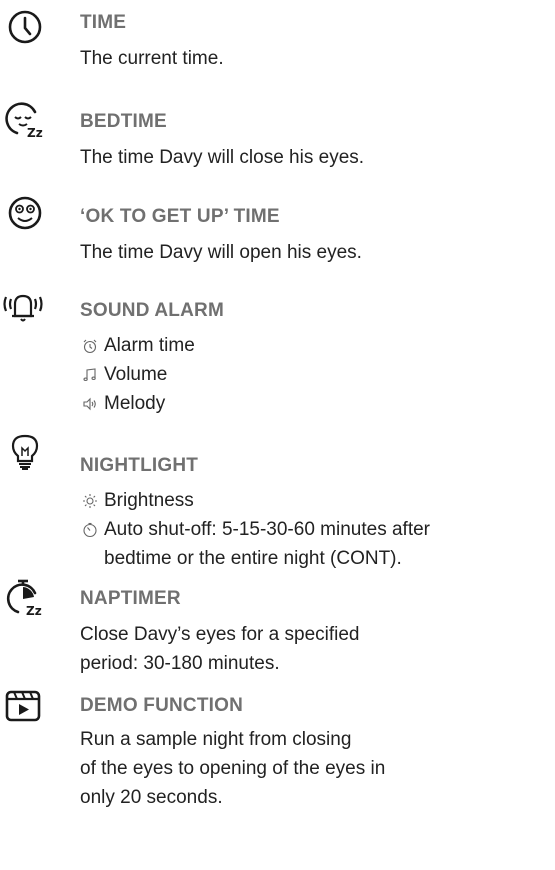 The height and width of the screenshot is (870, 555). I want to click on section-title: SOUND ALARM, so click(152, 310).